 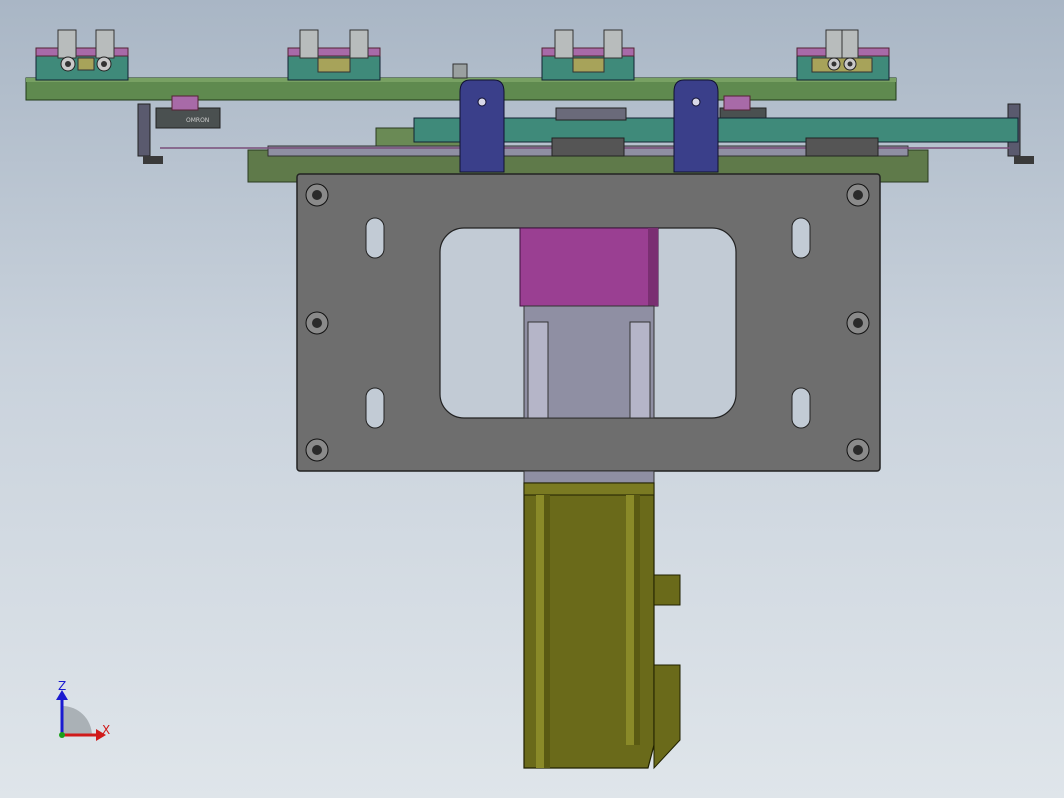 What do you see at coordinates (589, 267) in the screenshot?
I see `motor-housing` at bounding box center [589, 267].